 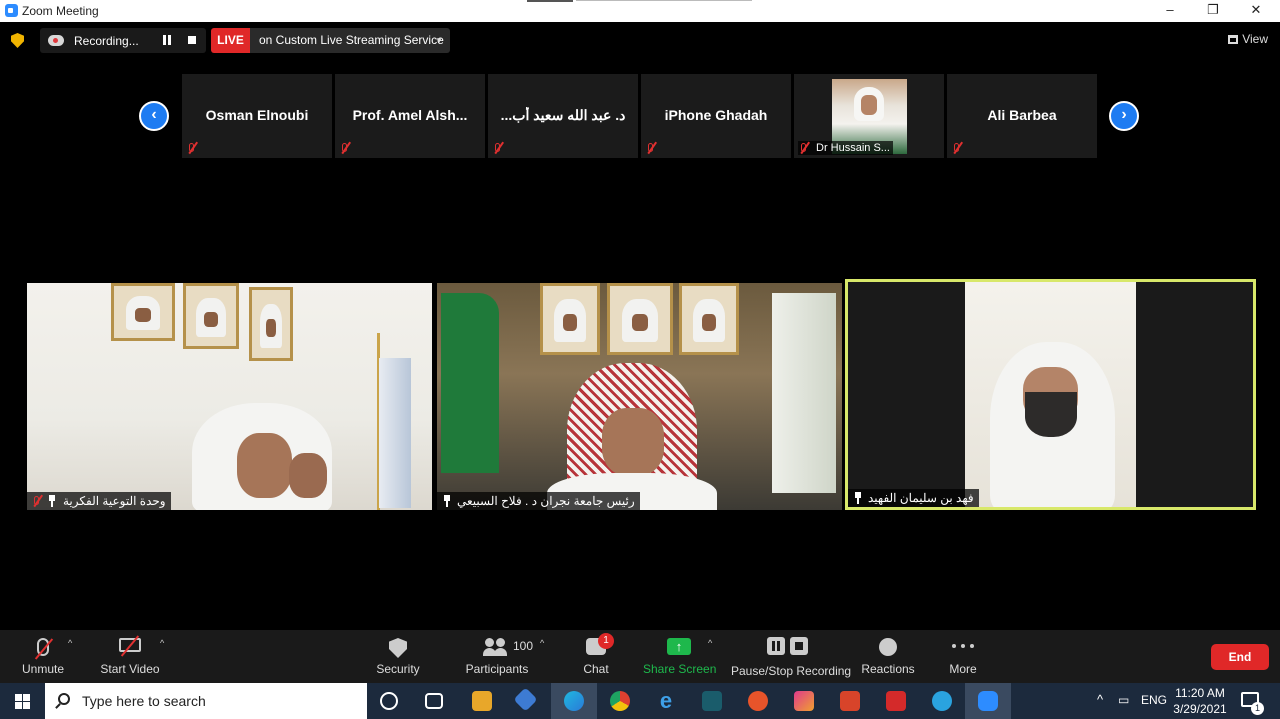 What do you see at coordinates (1233, 39) in the screenshot?
I see `view-grid-icon` at bounding box center [1233, 39].